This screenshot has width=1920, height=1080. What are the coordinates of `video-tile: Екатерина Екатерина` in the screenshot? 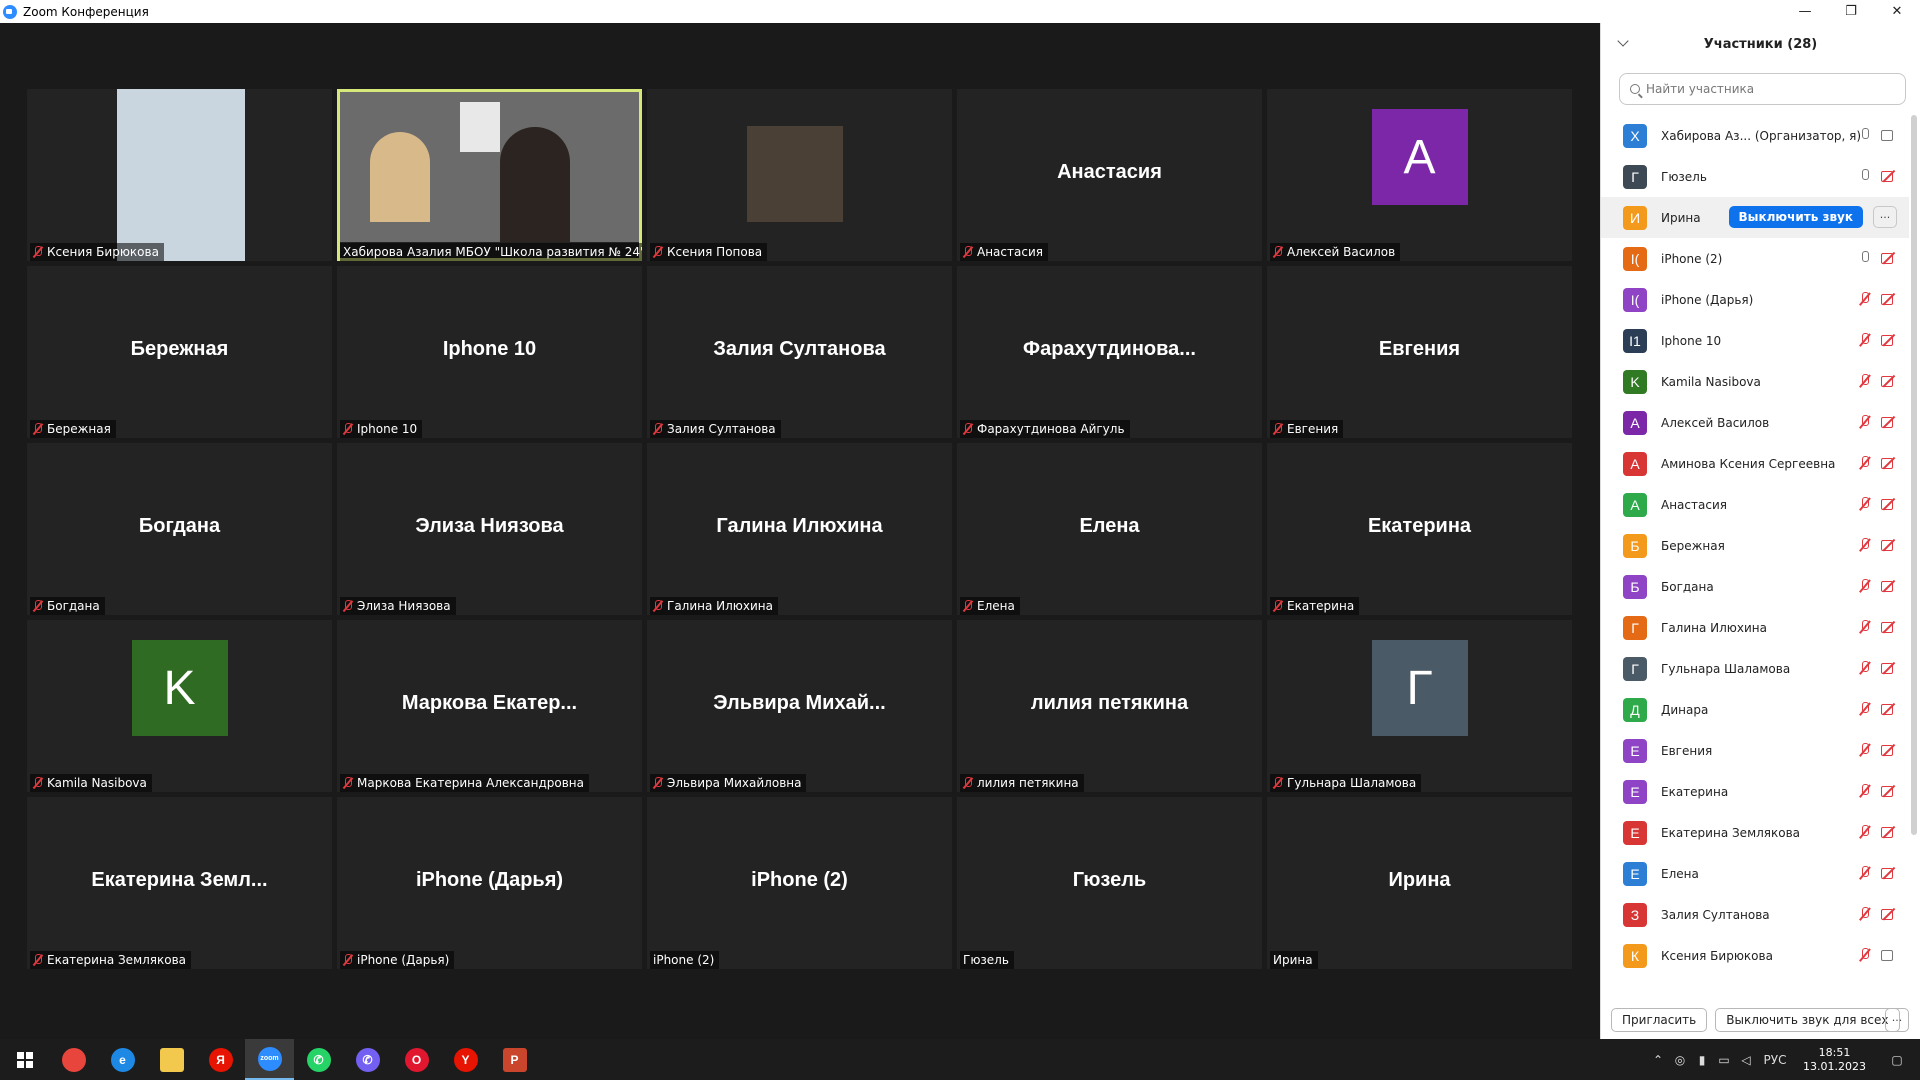 It's located at (1419, 529).